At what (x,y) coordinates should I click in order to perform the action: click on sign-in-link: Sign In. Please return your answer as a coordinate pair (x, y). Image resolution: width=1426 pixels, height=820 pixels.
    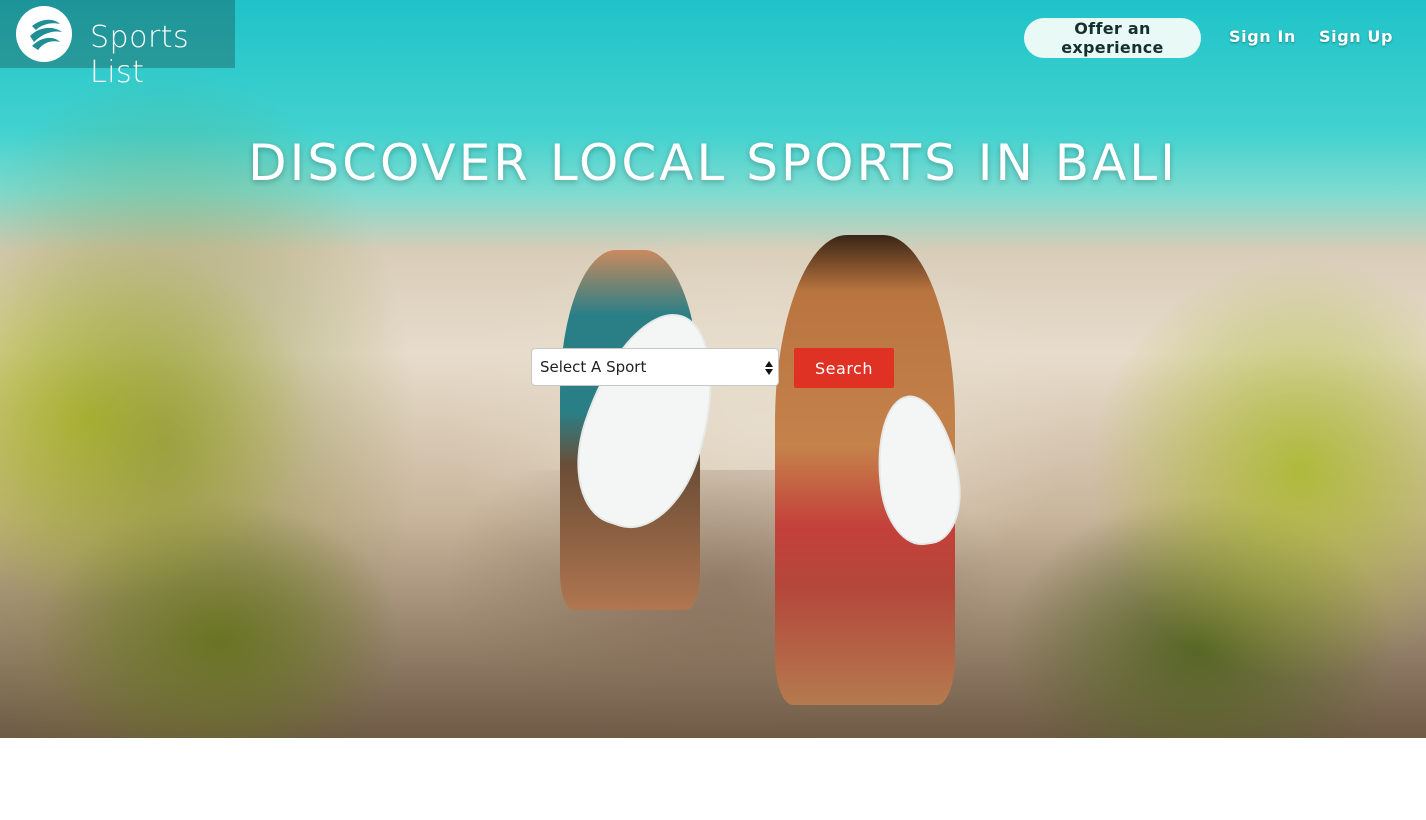
    Looking at the image, I should click on (1262, 36).